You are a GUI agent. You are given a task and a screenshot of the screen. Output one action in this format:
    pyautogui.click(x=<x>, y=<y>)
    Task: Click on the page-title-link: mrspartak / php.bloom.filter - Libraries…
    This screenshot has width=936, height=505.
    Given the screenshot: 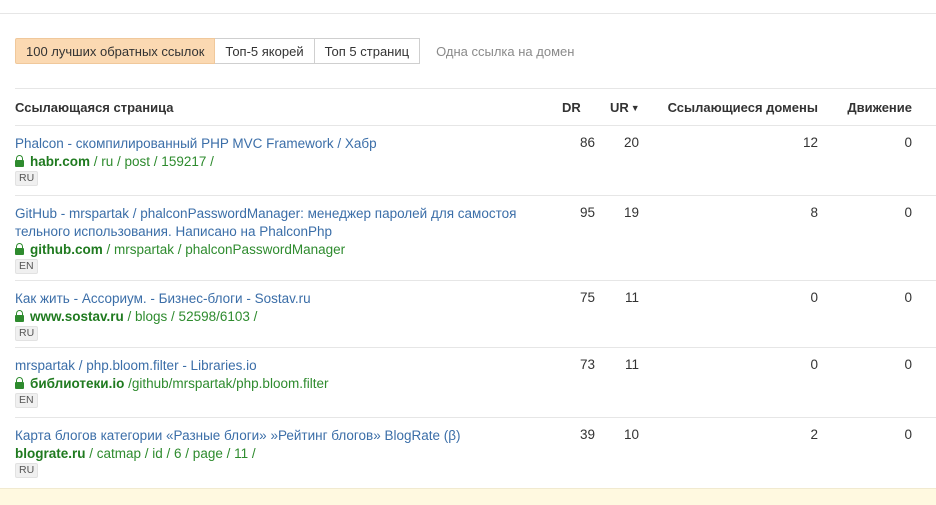 What is the action you would take?
    pyautogui.click(x=280, y=366)
    